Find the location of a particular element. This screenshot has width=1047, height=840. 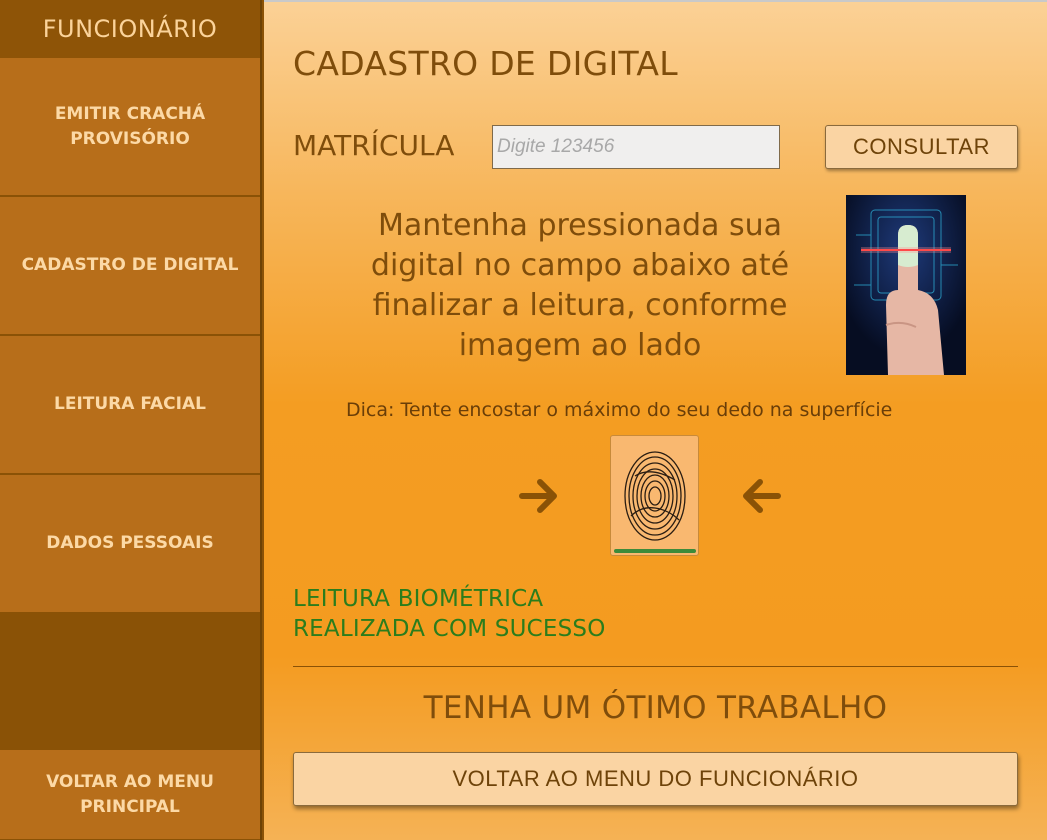

success-line-1: LEITURA BIOMÉTRICA is located at coordinates (418, 599).